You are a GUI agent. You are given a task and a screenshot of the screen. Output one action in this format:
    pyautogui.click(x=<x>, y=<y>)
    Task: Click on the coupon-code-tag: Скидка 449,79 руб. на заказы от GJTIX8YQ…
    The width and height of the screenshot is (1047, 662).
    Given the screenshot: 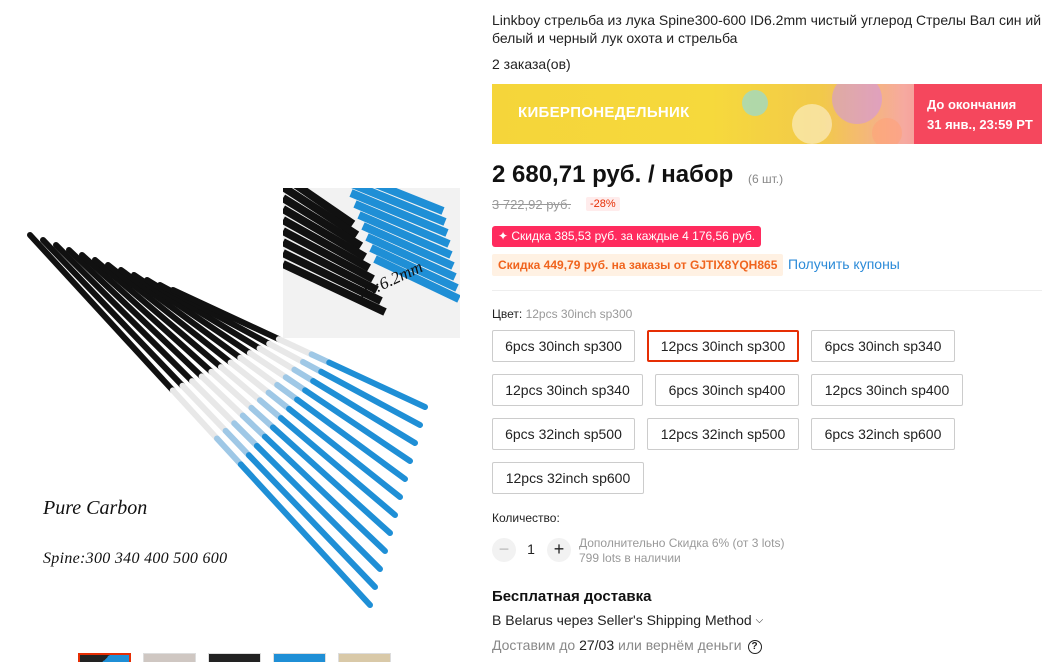 What is the action you would take?
    pyautogui.click(x=638, y=265)
    